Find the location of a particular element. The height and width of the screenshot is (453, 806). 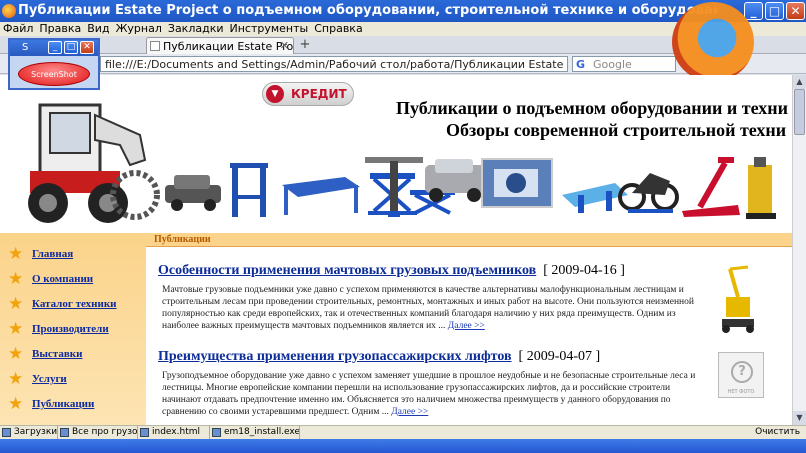

download-item: index.html is located at coordinates (174, 433).